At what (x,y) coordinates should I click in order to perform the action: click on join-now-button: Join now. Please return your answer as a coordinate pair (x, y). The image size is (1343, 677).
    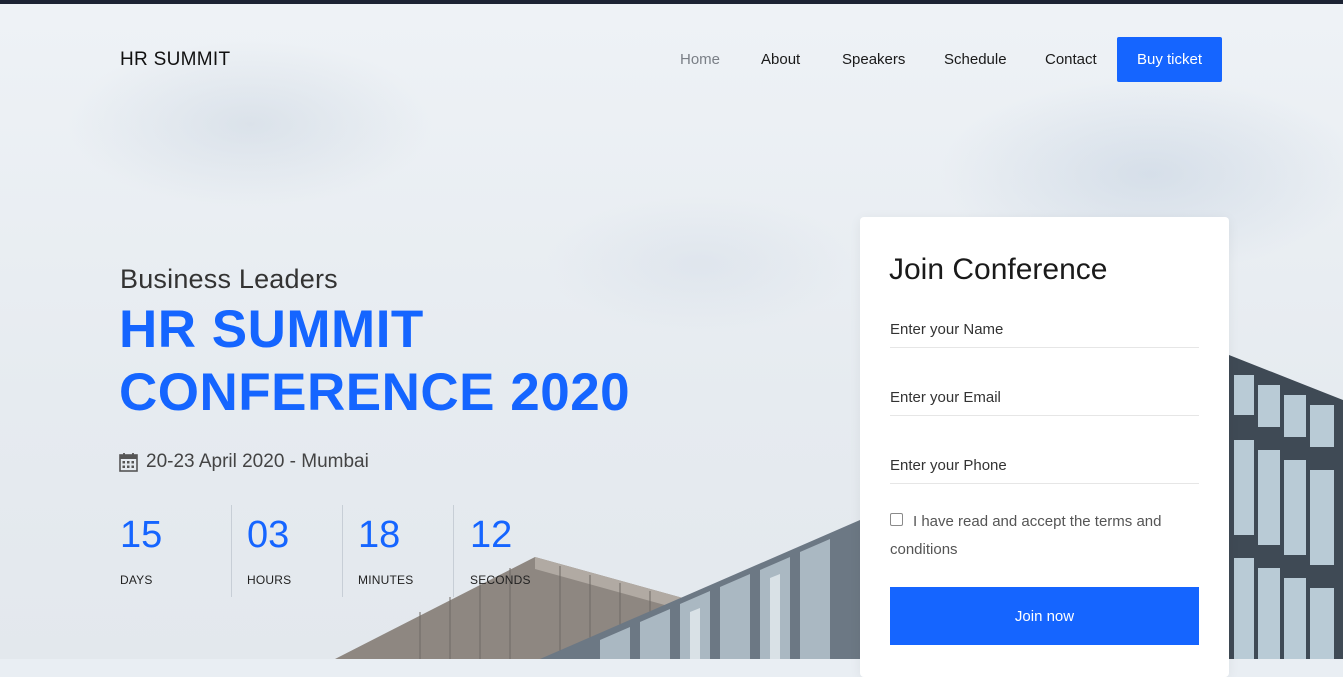
    Looking at the image, I should click on (1044, 616).